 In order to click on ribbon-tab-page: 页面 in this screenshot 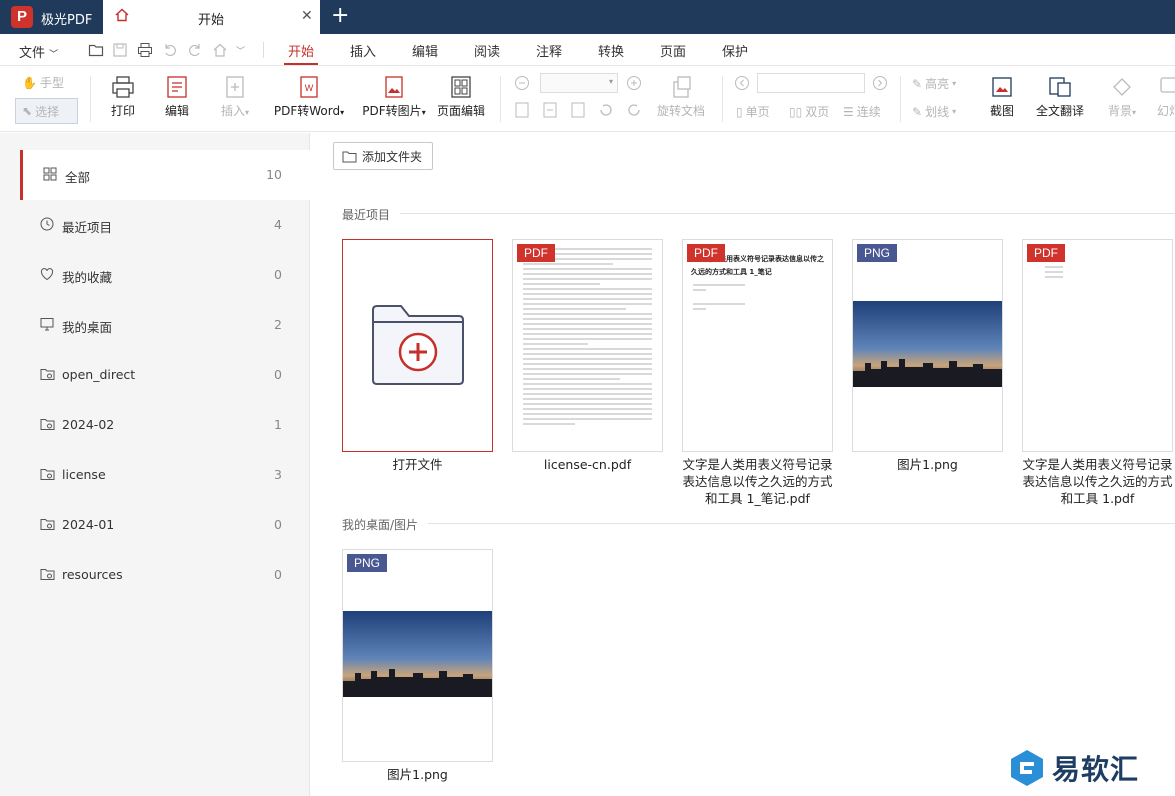, I will do `click(673, 50)`.